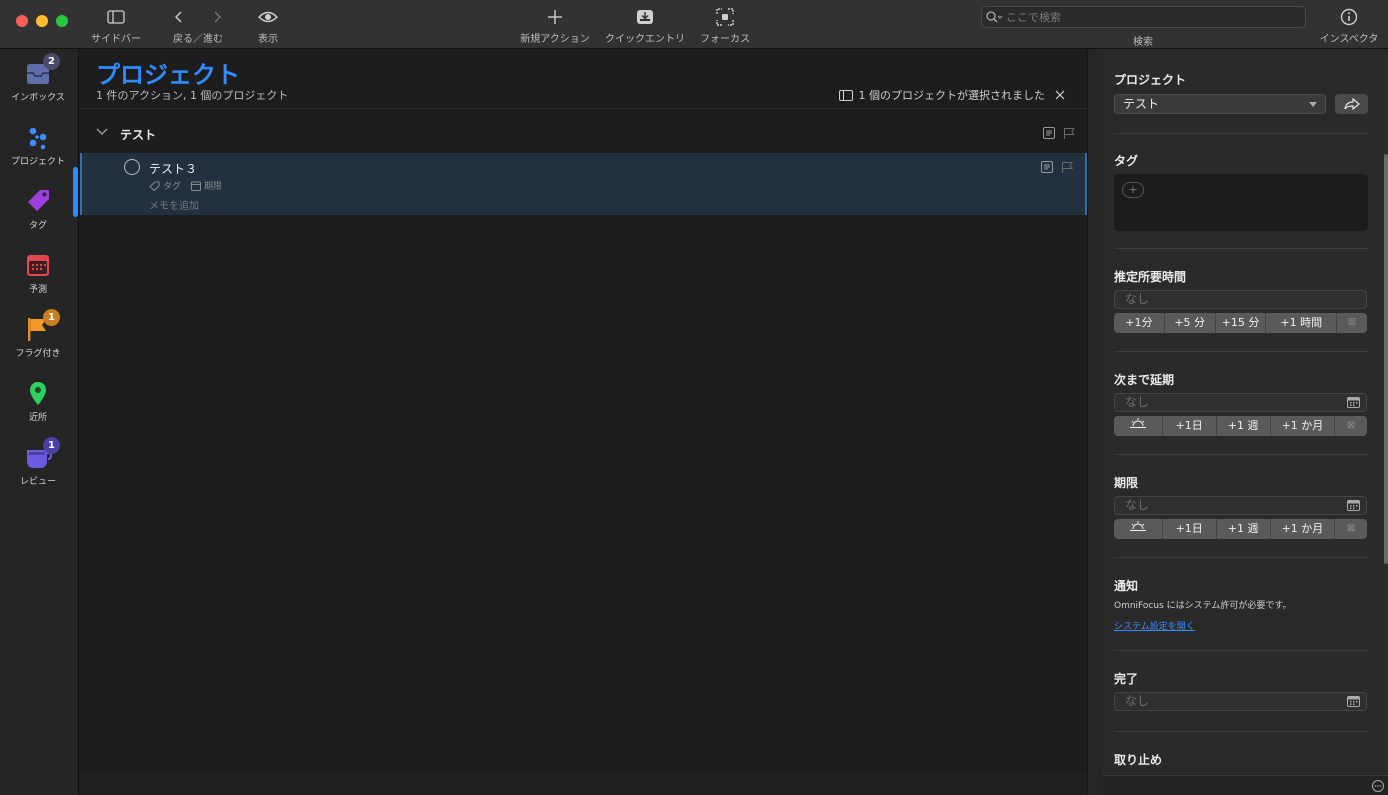 Image resolution: width=1388 pixels, height=795 pixels. What do you see at coordinates (38, 138) in the screenshot?
I see `projects-icon` at bounding box center [38, 138].